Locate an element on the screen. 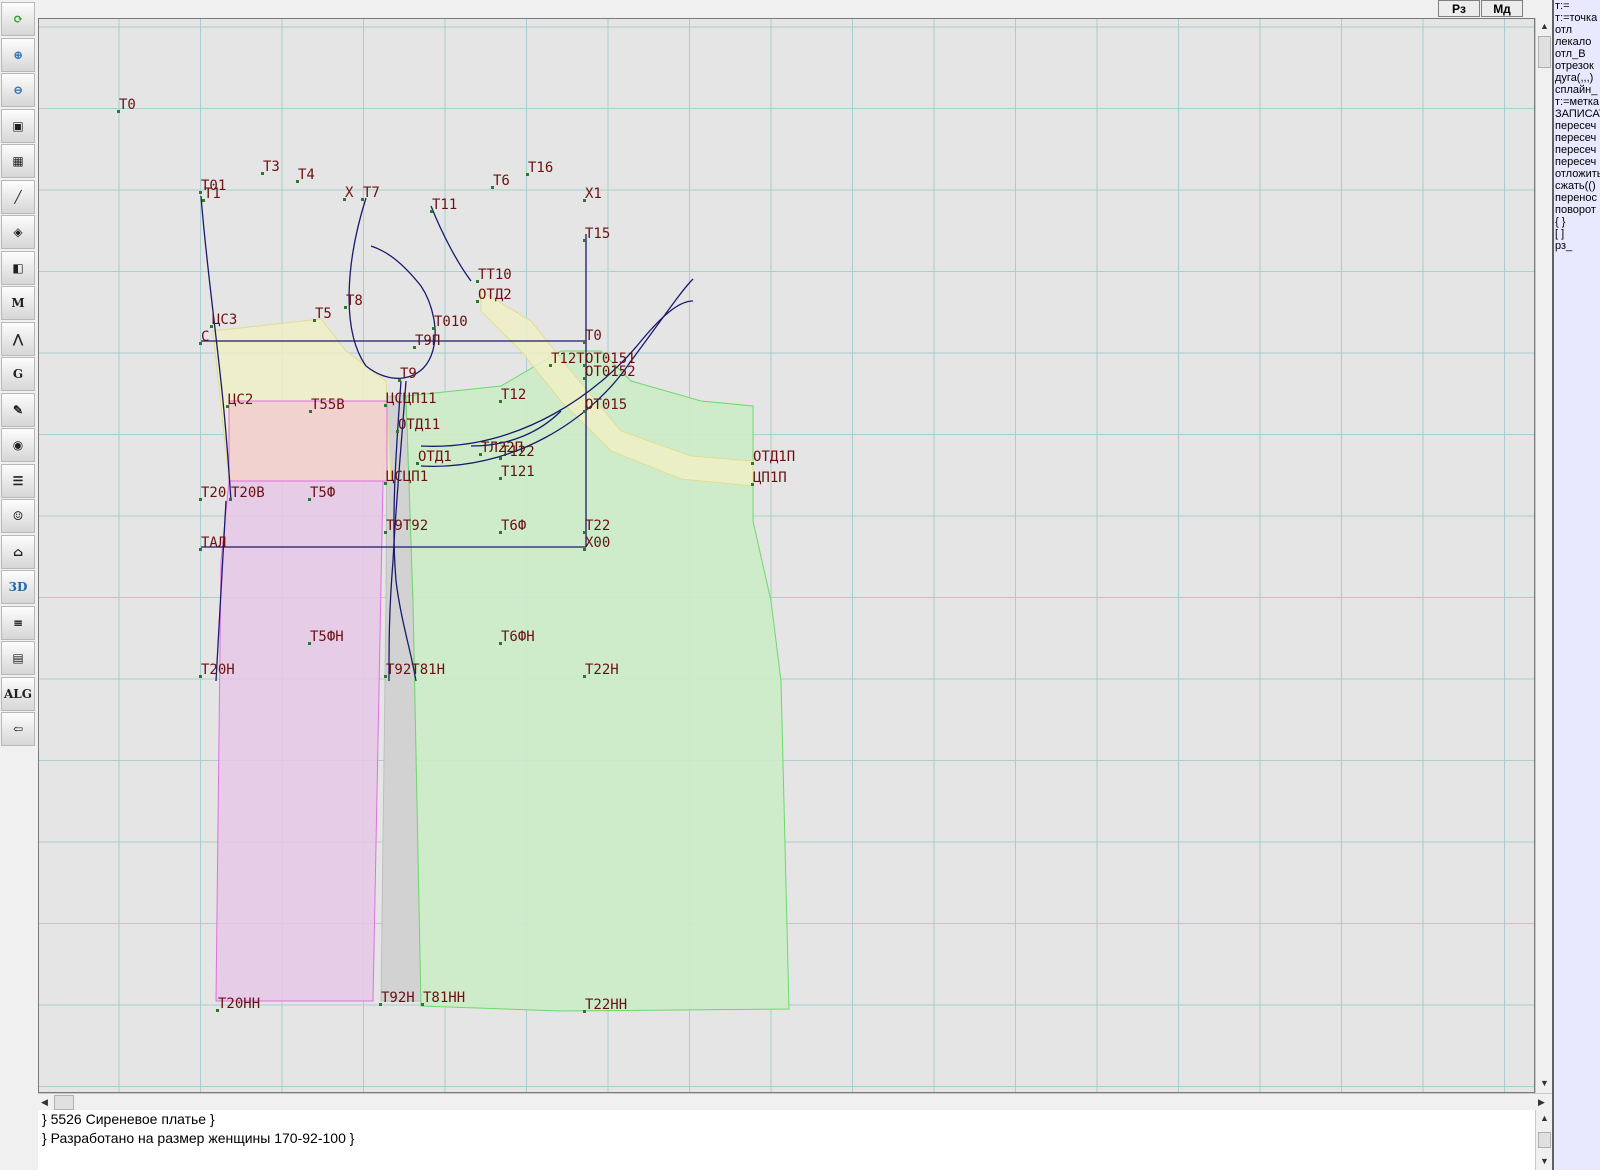 This screenshot has height=1170, width=1600. comment-scroll-thumb is located at coordinates (1544, 1140).